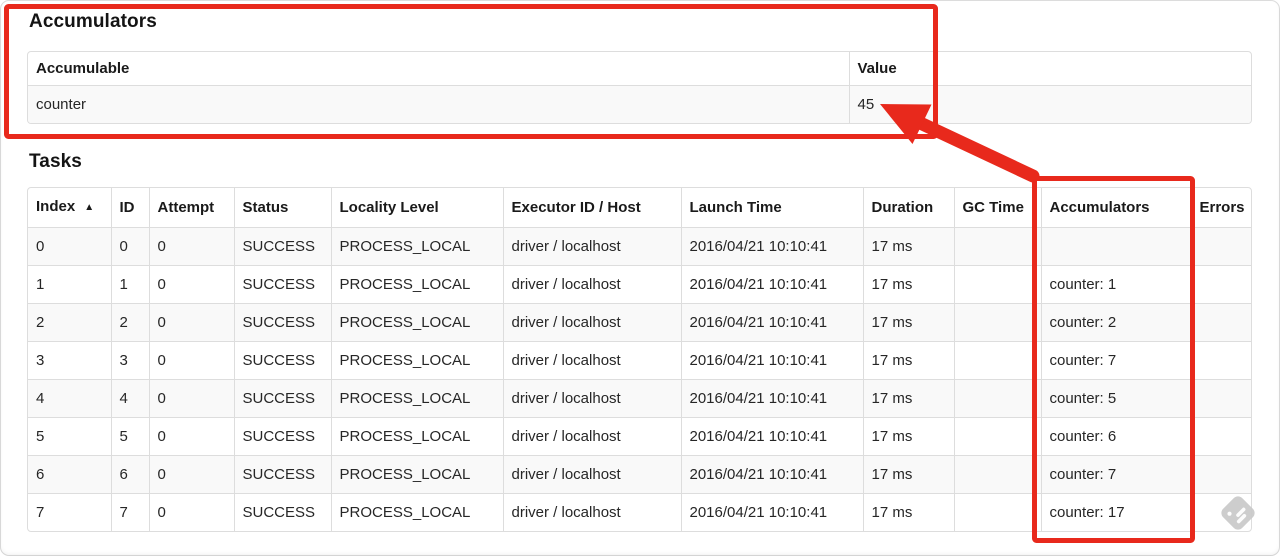 This screenshot has width=1280, height=556. I want to click on accumulable-col-header-value: Value, so click(1049, 69).